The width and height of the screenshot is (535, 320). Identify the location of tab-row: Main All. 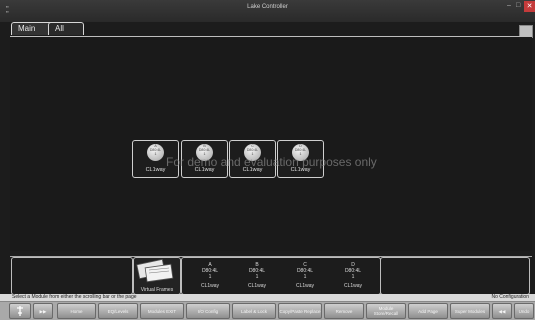
(267, 24).